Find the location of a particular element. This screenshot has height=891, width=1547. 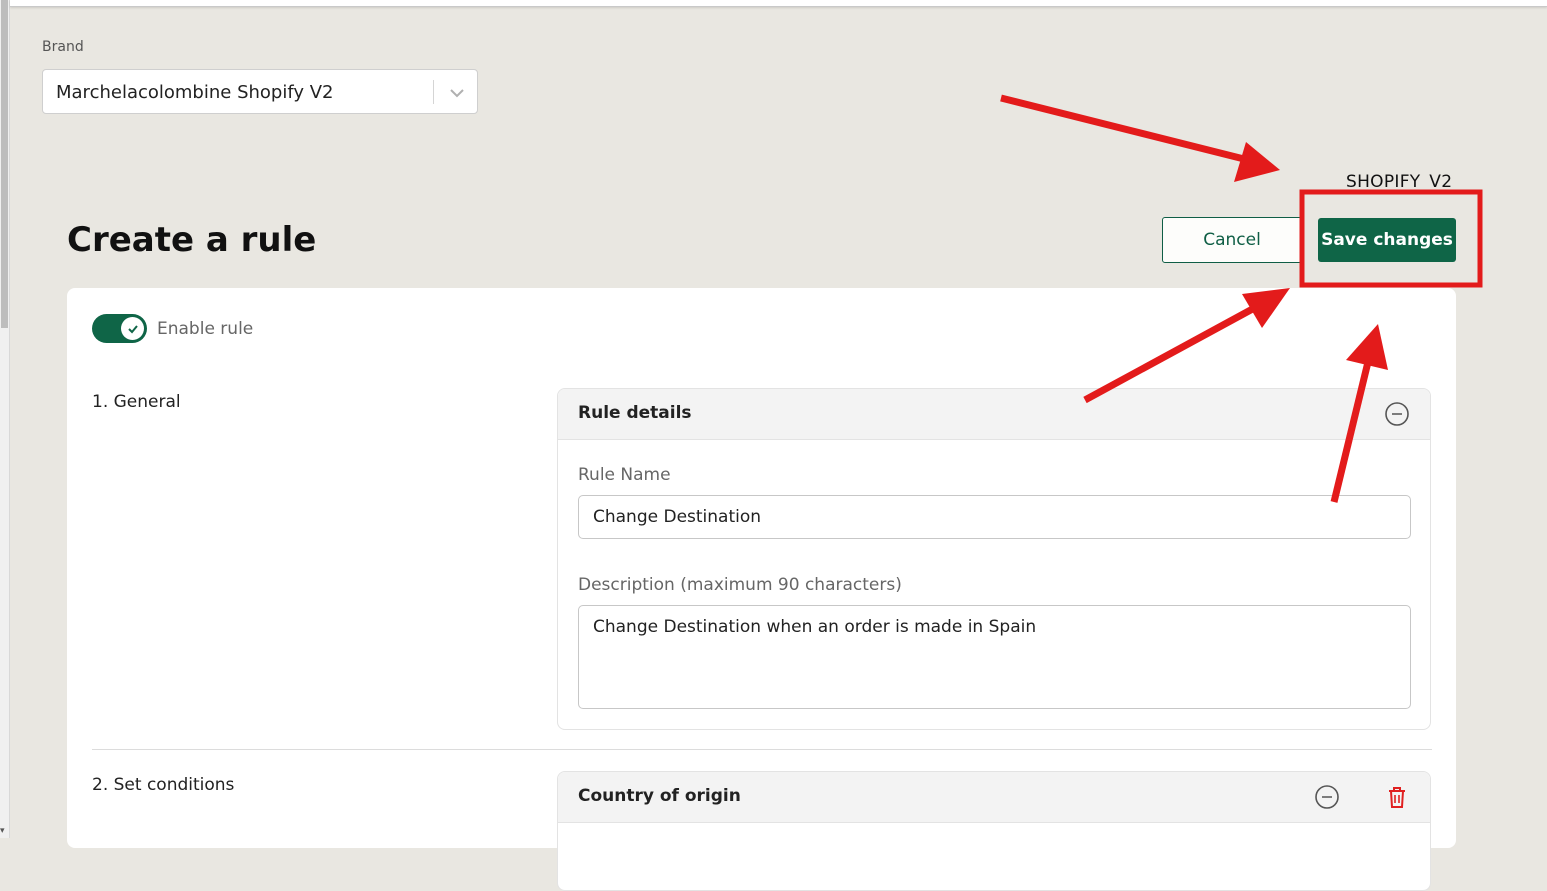

rule-details-header: Rule details is located at coordinates (994, 414).